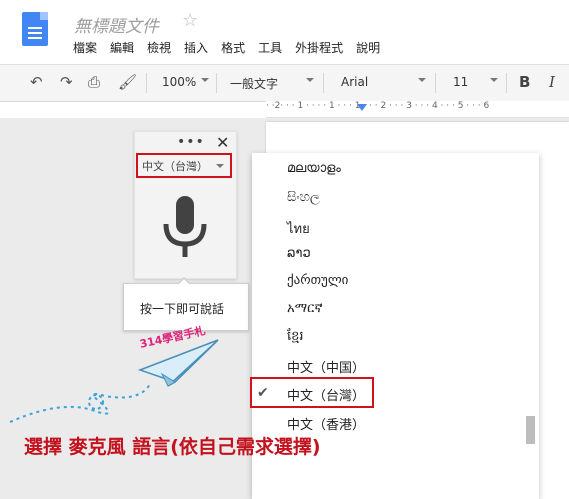 This screenshot has height=499, width=569. Describe the element at coordinates (122, 47) in the screenshot. I see `menu-edit: 編輯` at that location.